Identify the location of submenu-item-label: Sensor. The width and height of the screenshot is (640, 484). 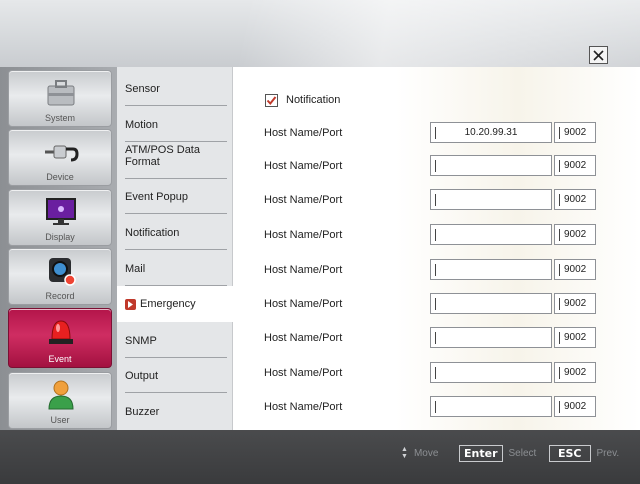
(142, 89).